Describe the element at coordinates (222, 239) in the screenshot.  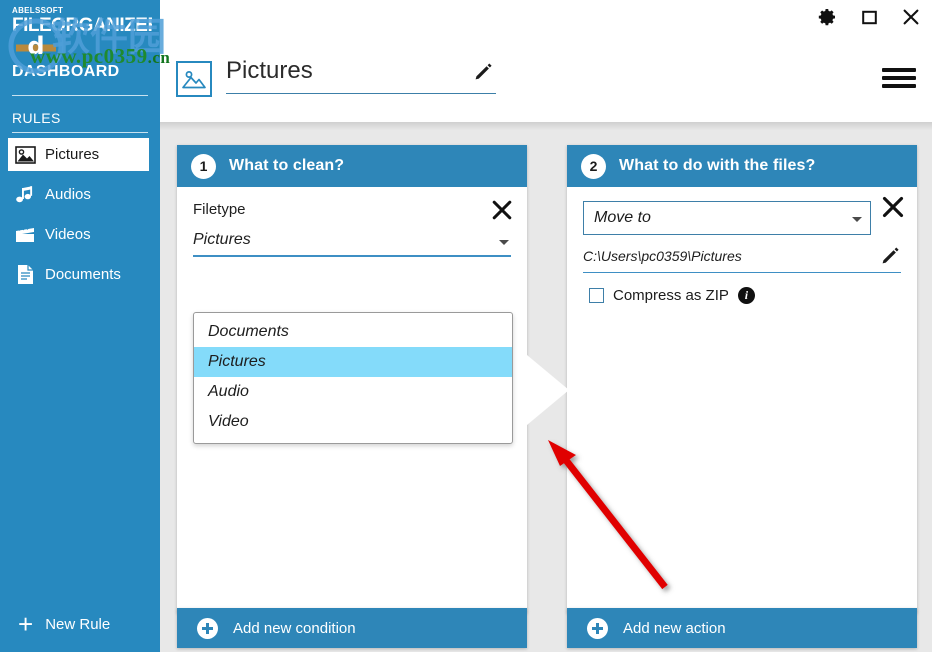
I see `filetype-select-value: Pictures` at that location.